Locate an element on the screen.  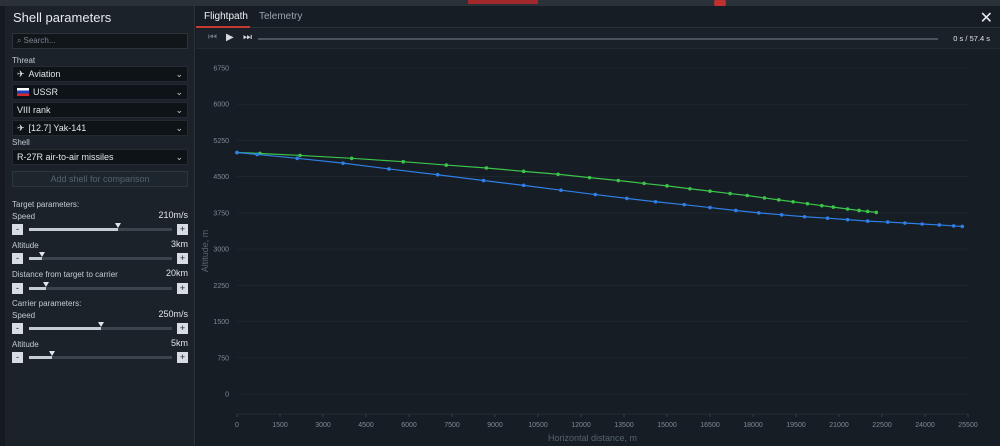
carrier-speed-slider is located at coordinates (100, 326).